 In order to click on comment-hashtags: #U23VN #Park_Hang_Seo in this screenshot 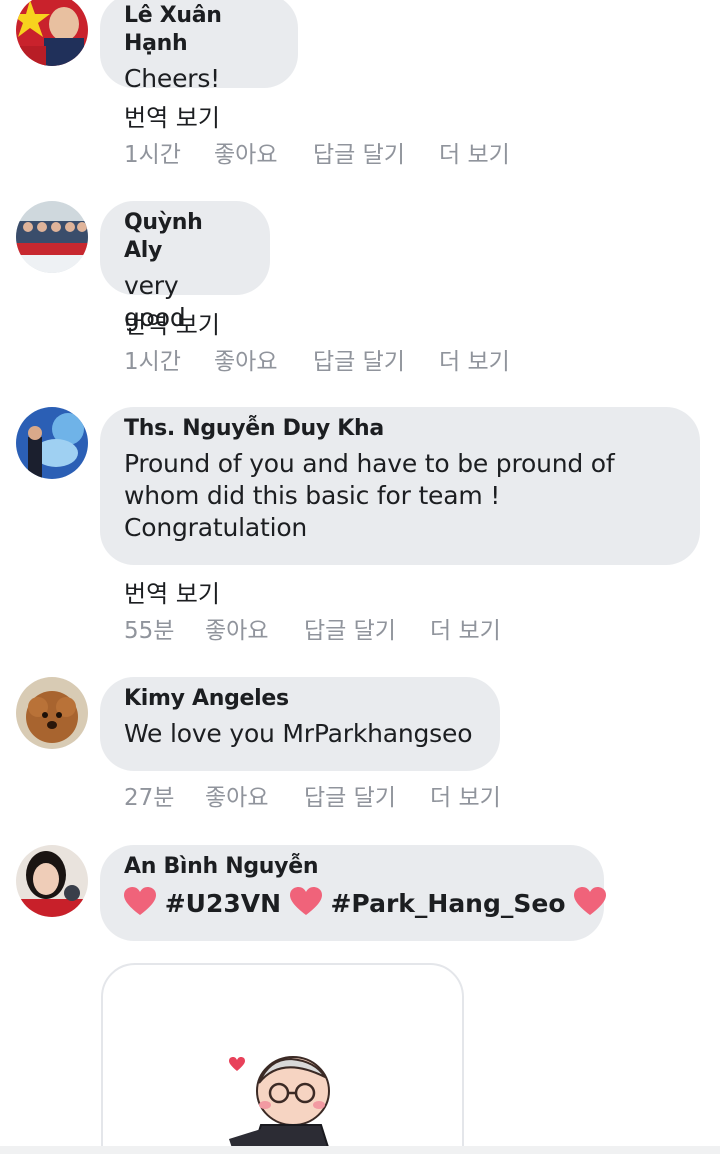, I will do `click(365, 902)`.